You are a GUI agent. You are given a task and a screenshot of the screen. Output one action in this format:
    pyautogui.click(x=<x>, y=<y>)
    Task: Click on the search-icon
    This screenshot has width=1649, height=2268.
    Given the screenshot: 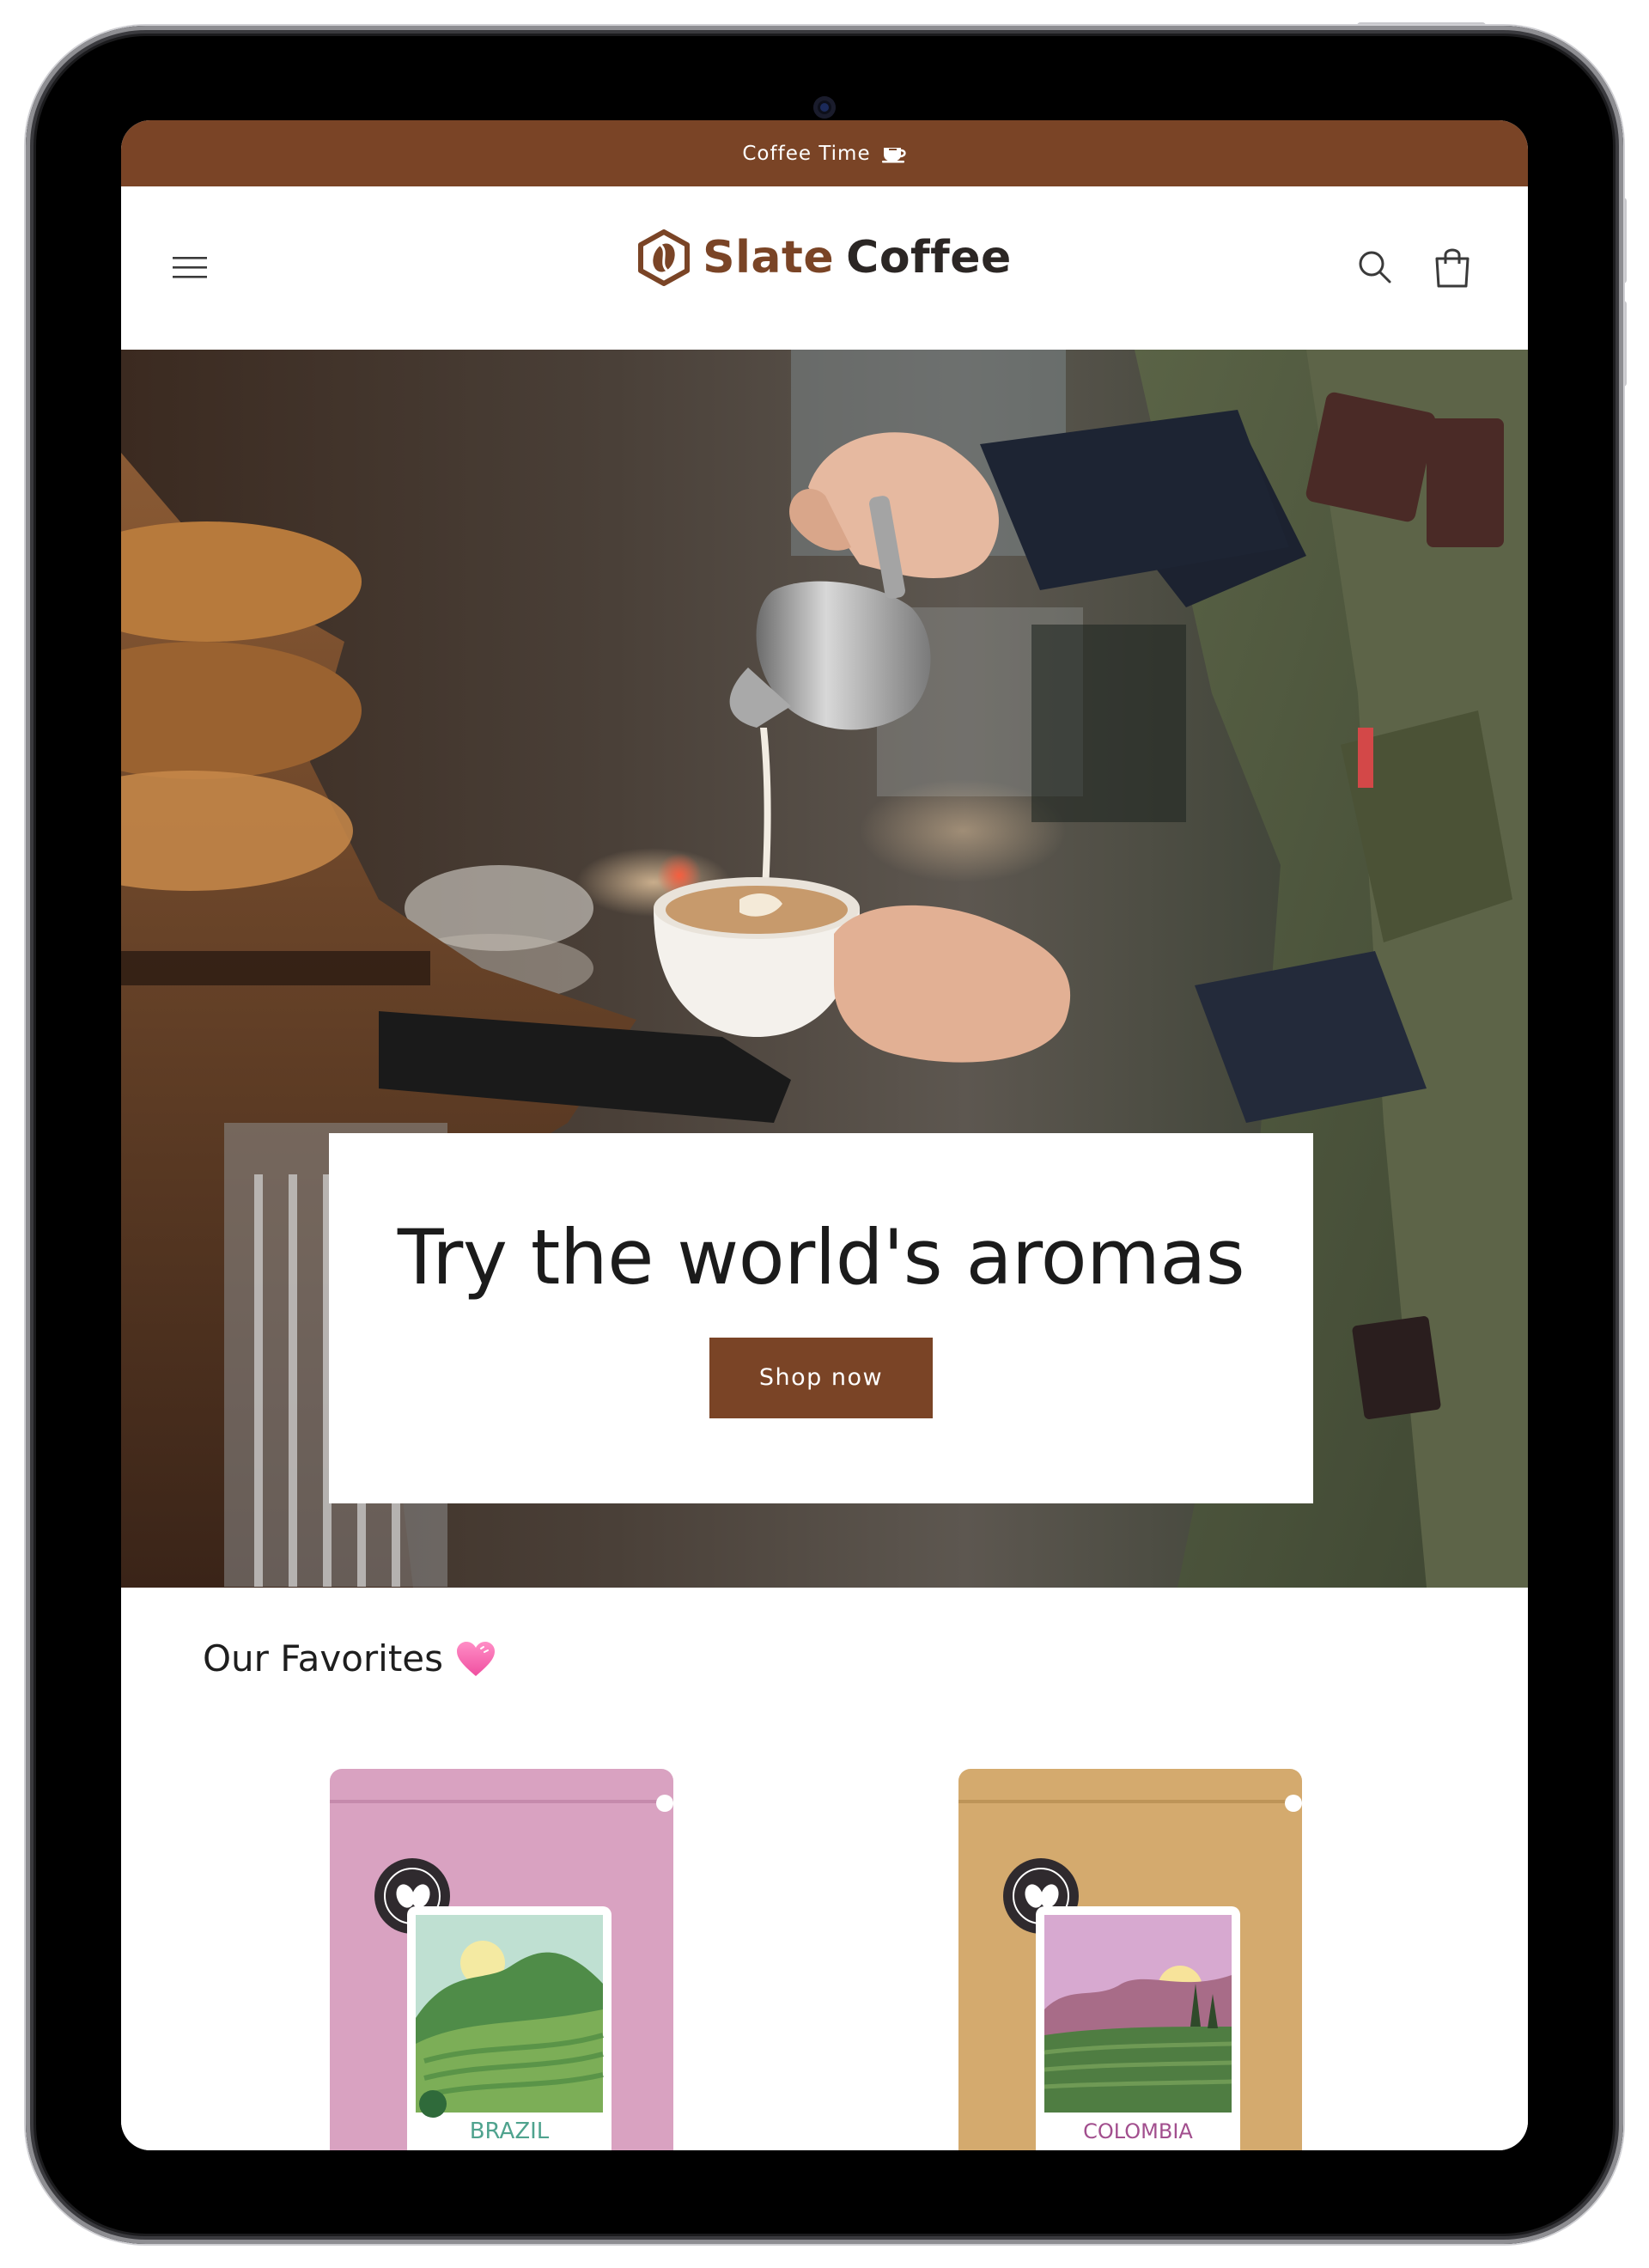 What is the action you would take?
    pyautogui.click(x=1375, y=267)
    